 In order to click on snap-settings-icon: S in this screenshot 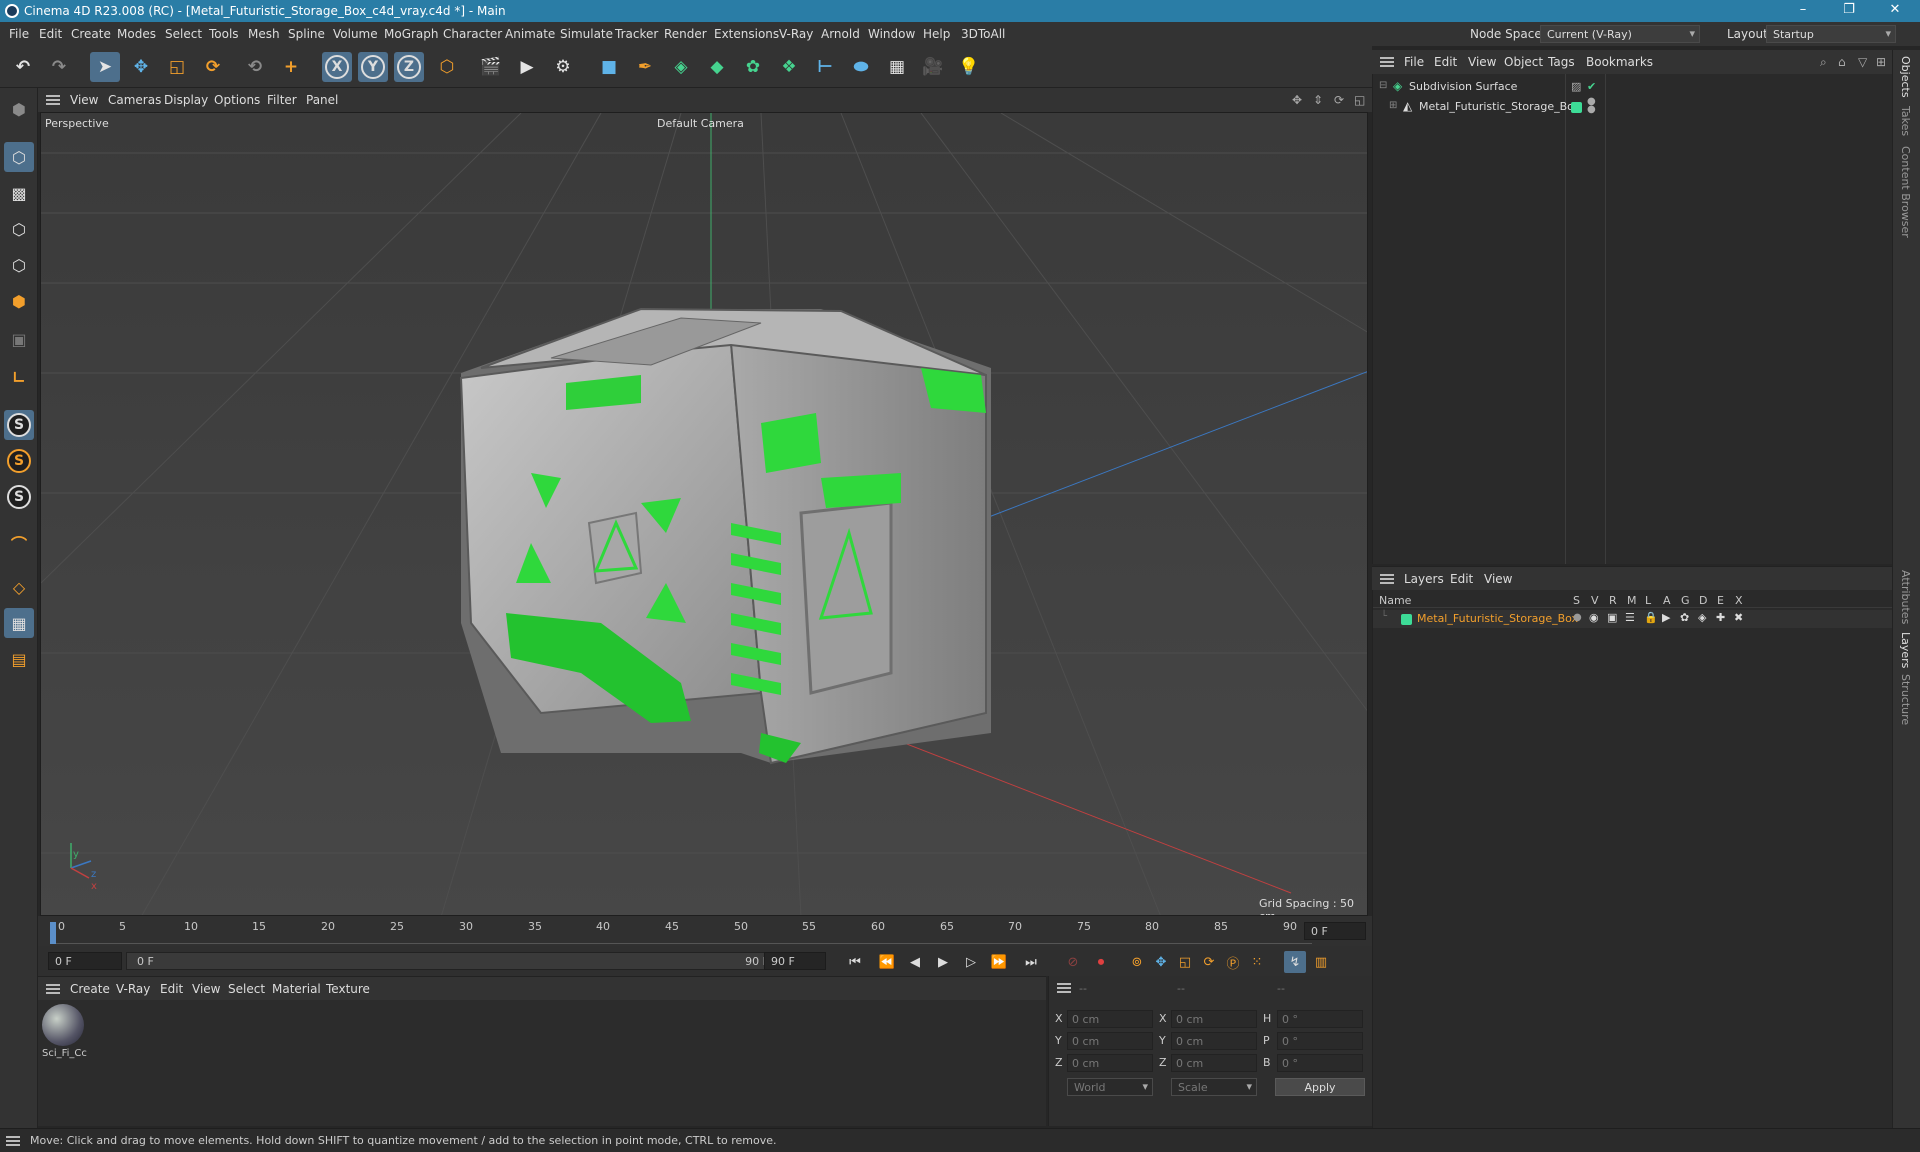, I will do `click(19, 461)`.